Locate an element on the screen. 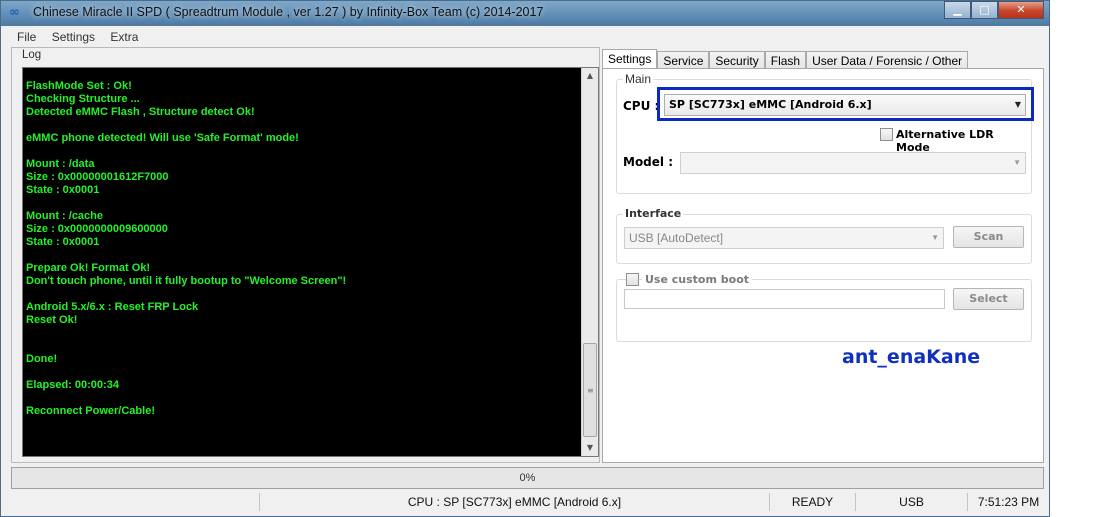 This screenshot has width=1099, height=517. status-time: 7:51:23 PM is located at coordinates (1008, 502).